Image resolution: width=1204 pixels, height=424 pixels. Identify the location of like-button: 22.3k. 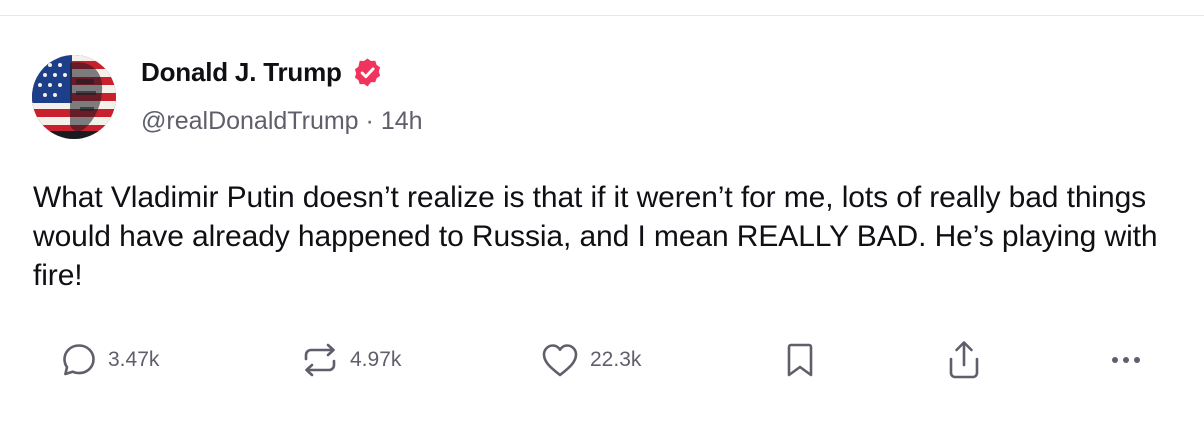
(590, 360).